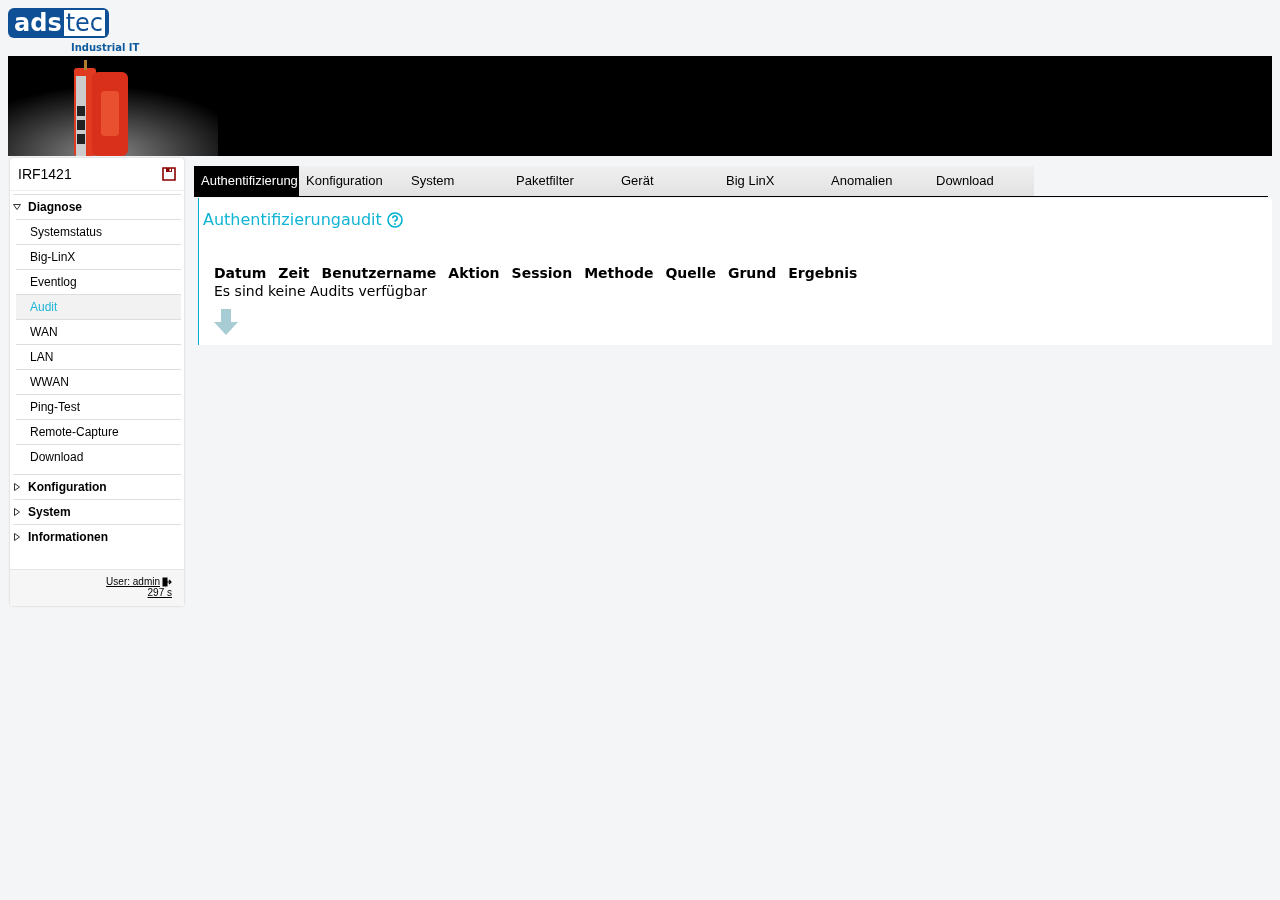 The width and height of the screenshot is (1280, 900). I want to click on column-header: Grund, so click(752, 273).